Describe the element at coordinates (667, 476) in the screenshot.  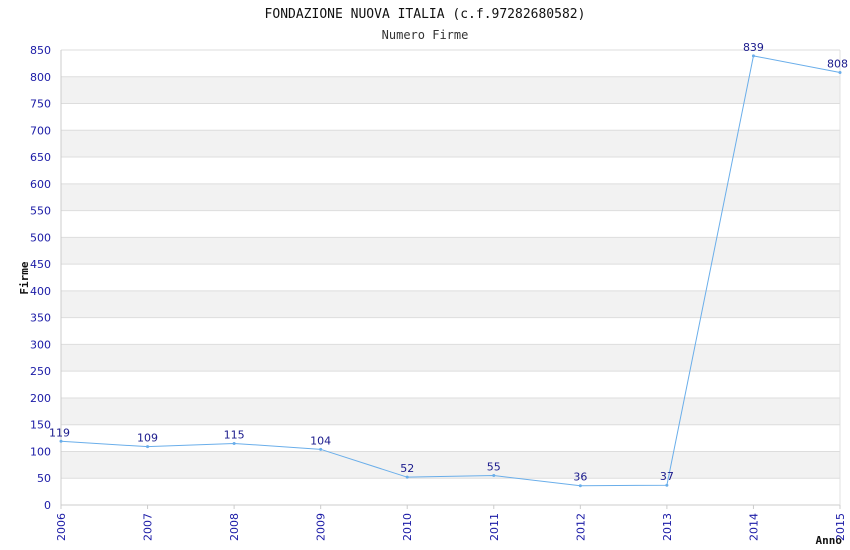
I see `data-label: 37` at that location.